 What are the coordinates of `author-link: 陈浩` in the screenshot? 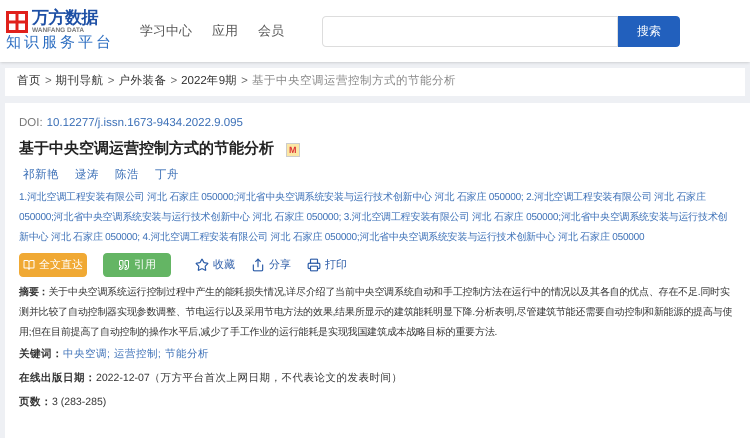 It's located at (127, 175).